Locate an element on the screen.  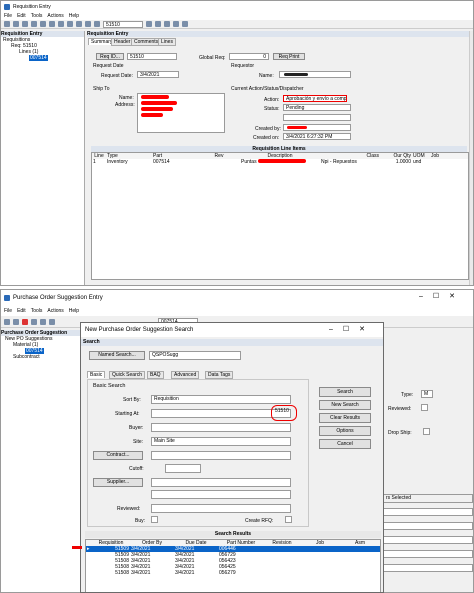
tree-node-subcontract: Subcontract is located at coordinates (41, 357).